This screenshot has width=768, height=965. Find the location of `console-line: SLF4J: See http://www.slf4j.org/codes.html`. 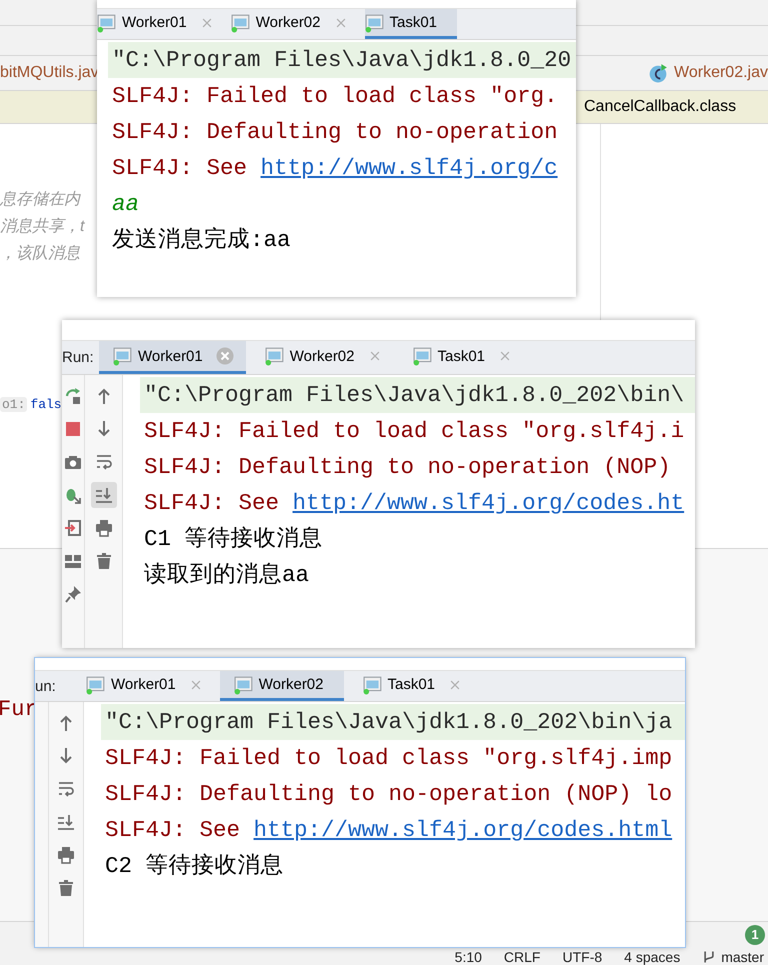

console-line: SLF4J: See http://www.slf4j.org/codes.html is located at coordinates (389, 830).